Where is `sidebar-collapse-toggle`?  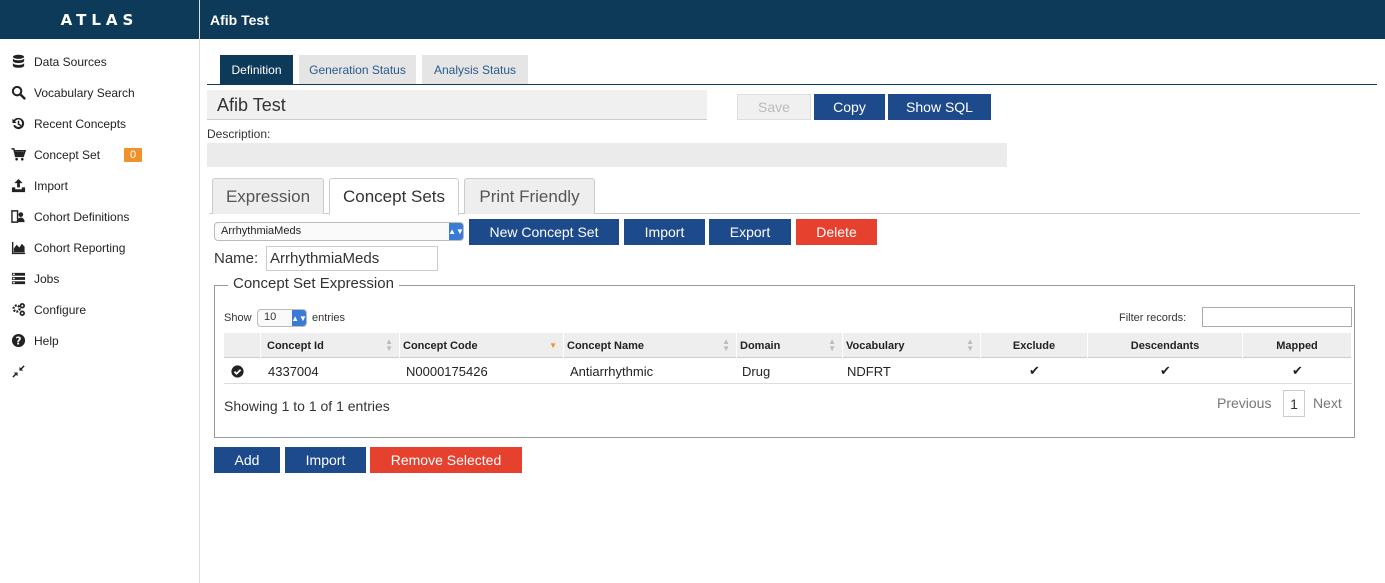
sidebar-collapse-toggle is located at coordinates (99, 371).